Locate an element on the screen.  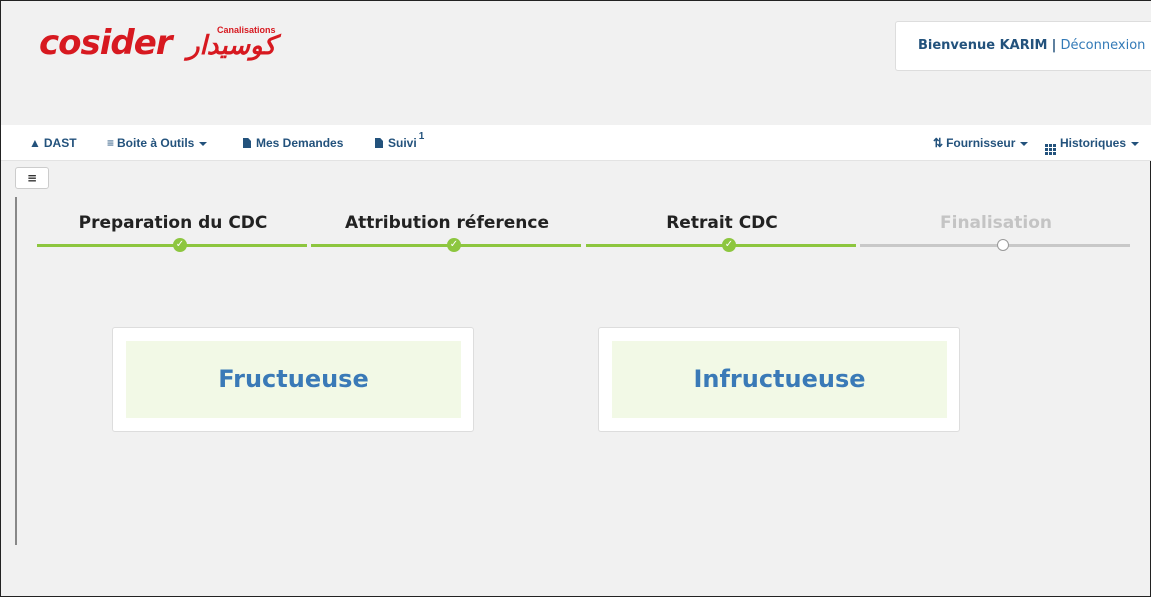
nav-tools-label: Boite à Outils is located at coordinates (156, 143).